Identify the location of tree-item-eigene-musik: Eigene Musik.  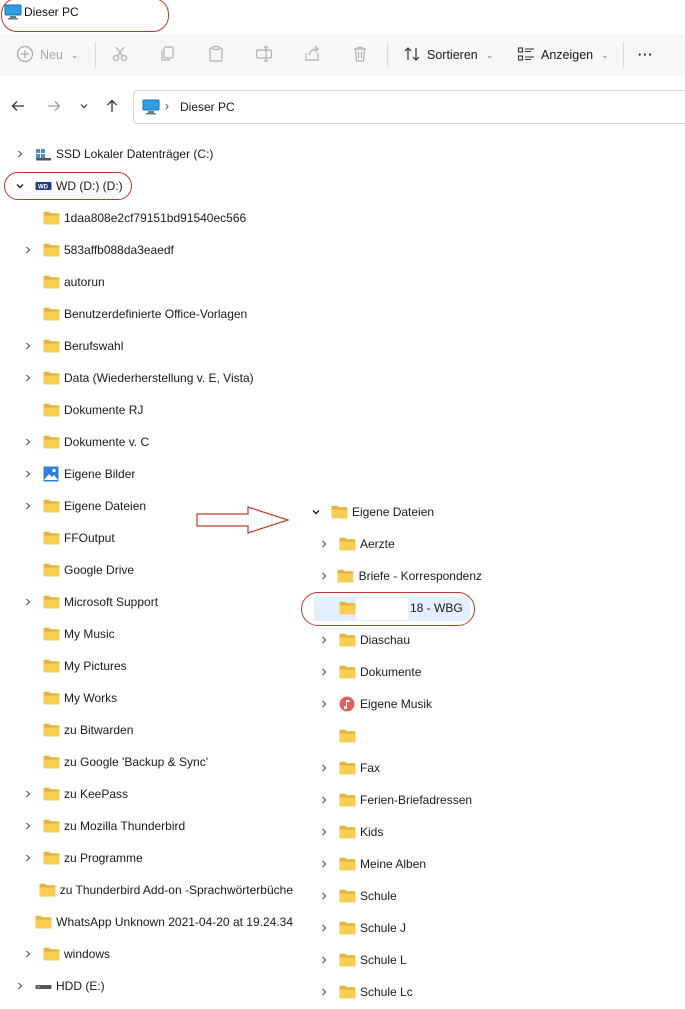
(374, 704).